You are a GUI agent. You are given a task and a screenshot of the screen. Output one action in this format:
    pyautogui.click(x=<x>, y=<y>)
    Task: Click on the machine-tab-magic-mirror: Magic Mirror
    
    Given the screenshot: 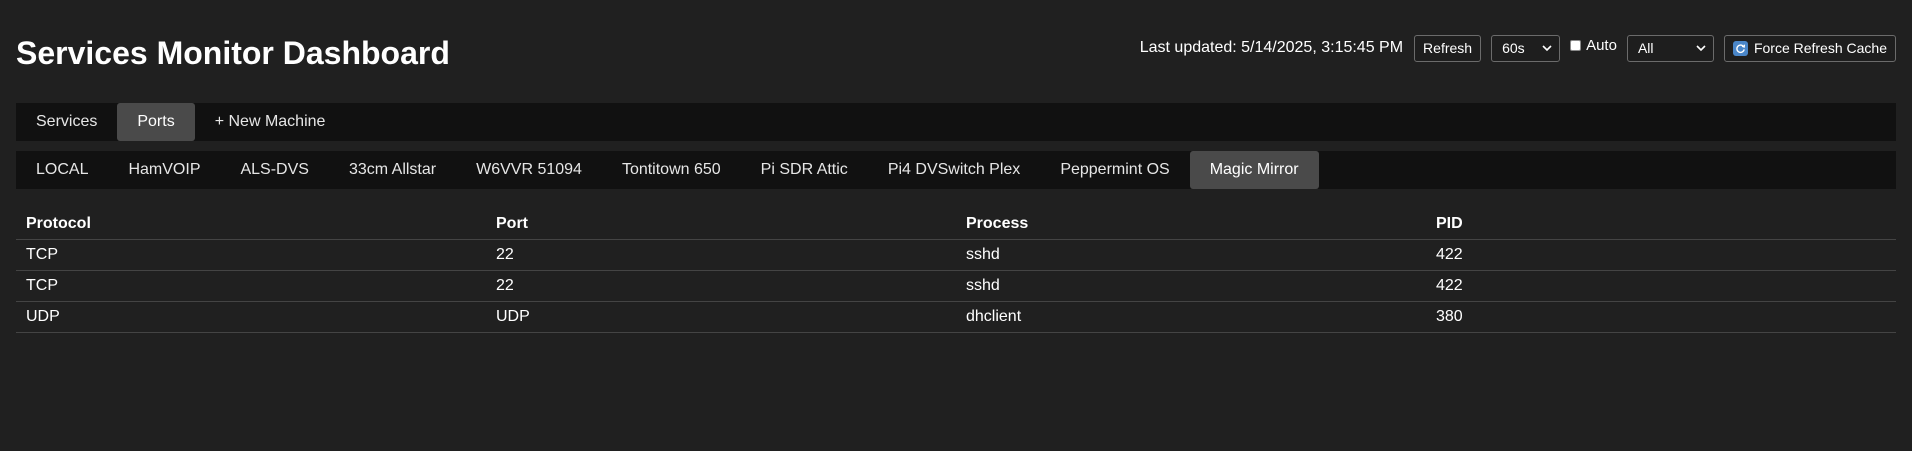 What is the action you would take?
    pyautogui.click(x=1254, y=170)
    